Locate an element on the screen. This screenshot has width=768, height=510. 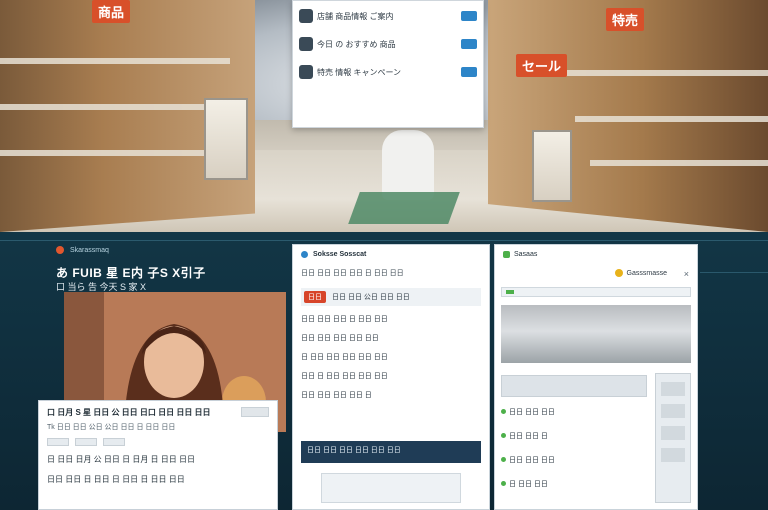
input-box is located at coordinates (574, 386).